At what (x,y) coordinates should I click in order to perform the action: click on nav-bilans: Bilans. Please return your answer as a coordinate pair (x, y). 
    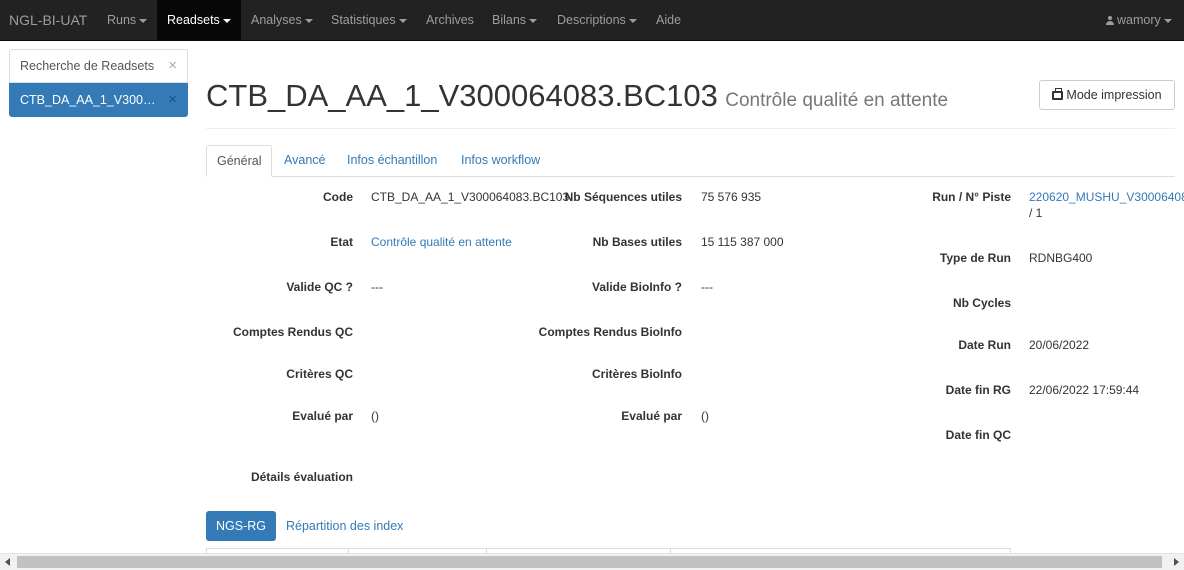
    Looking at the image, I should click on (514, 20).